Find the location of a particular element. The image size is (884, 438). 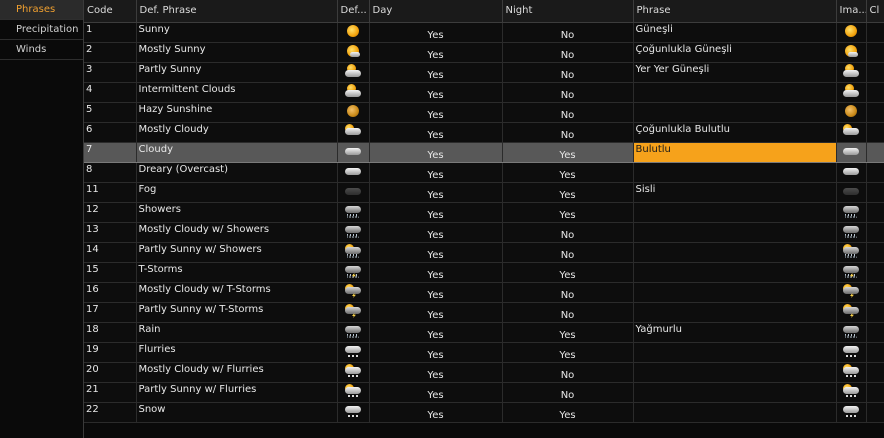

code-cell: 1 is located at coordinates (110, 32).